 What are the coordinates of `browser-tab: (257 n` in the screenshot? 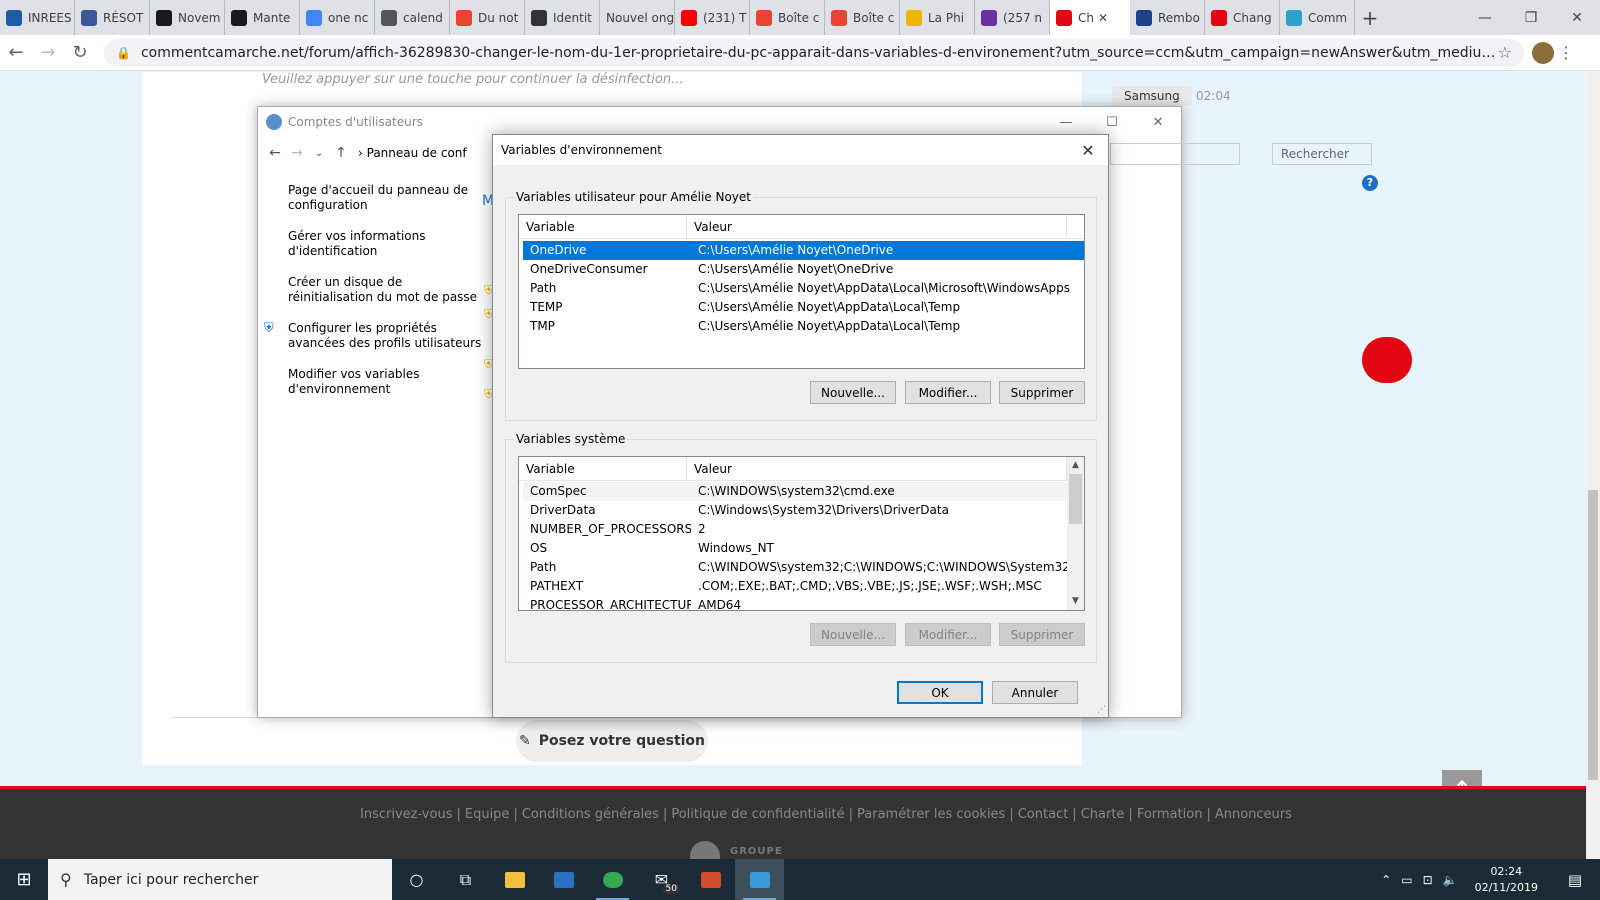 It's located at (1012, 17).